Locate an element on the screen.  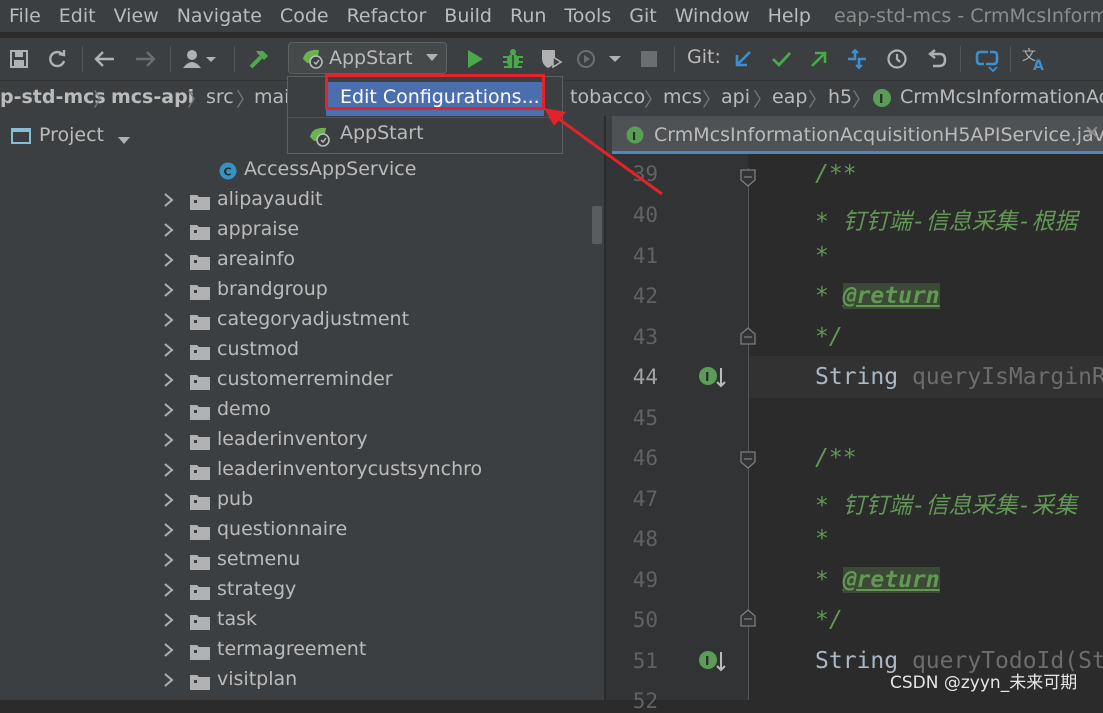
git-update-icon is located at coordinates (743, 59).